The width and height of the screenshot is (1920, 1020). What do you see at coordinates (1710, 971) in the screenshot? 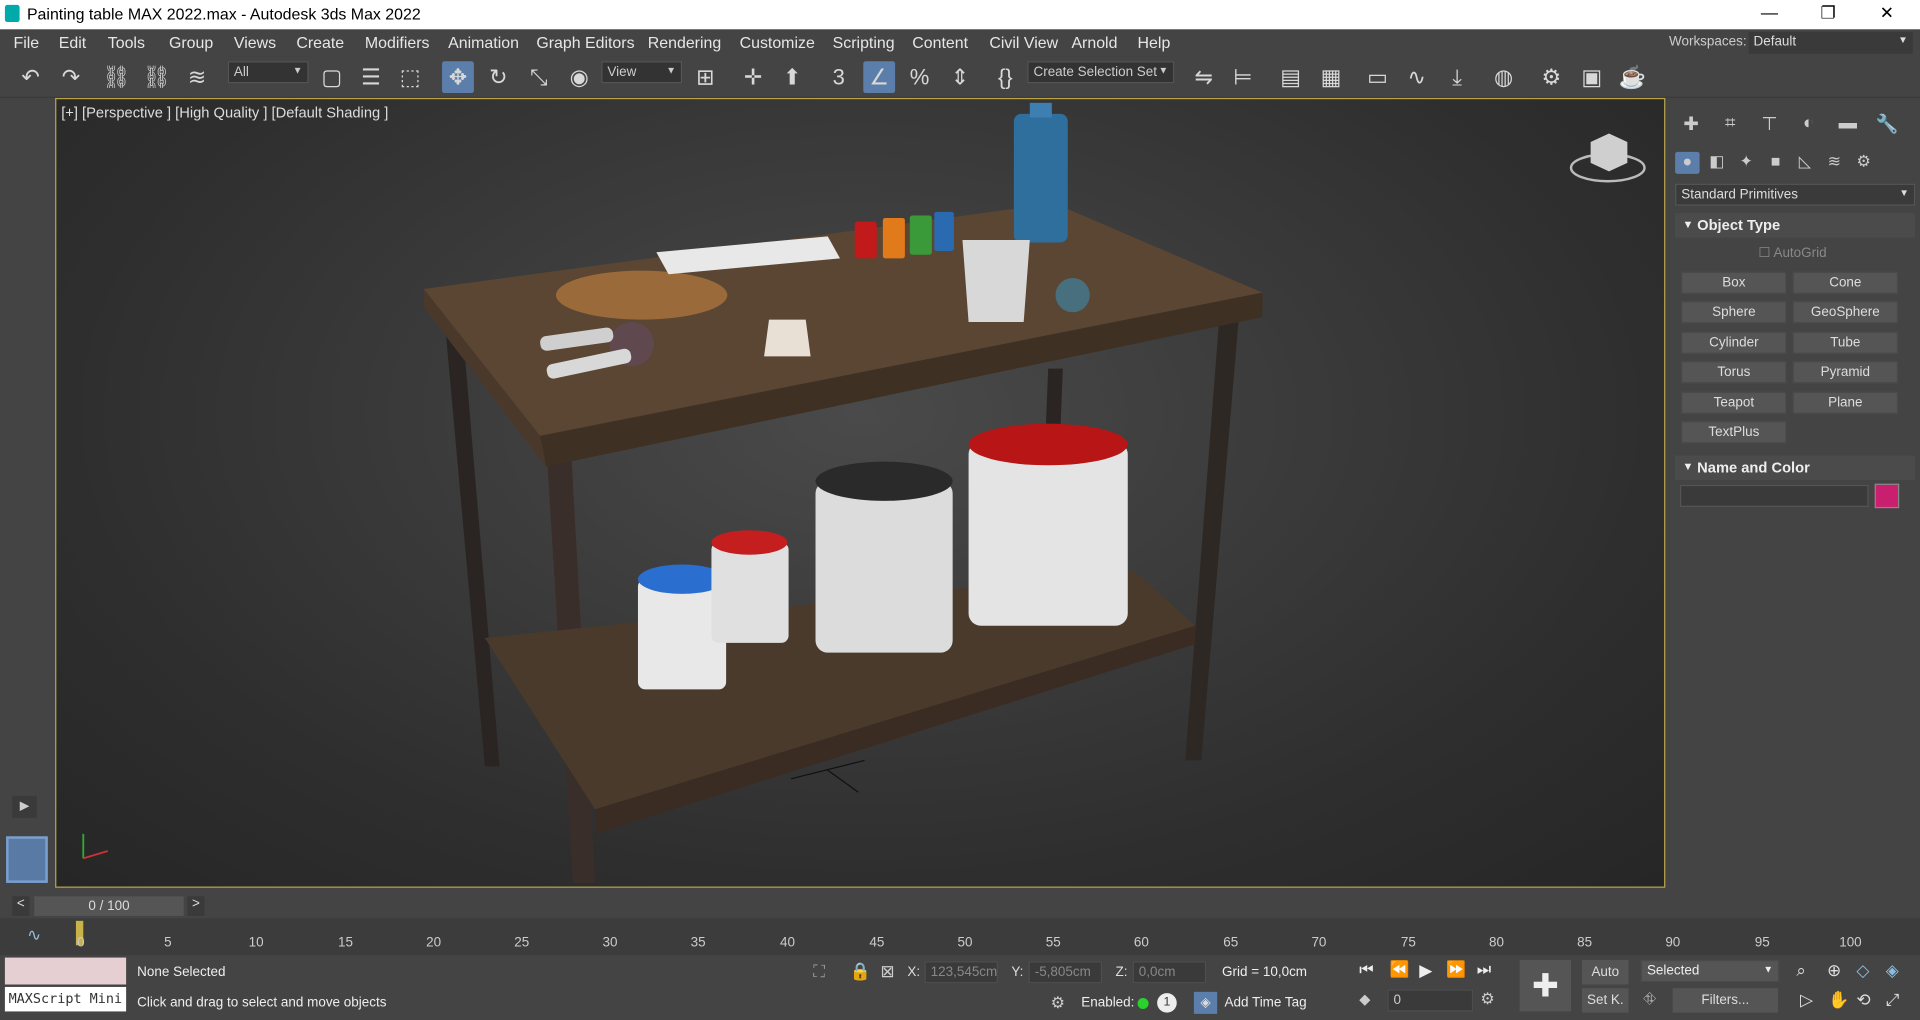
I see `key-filter-dropdown: Selected ▼` at bounding box center [1710, 971].